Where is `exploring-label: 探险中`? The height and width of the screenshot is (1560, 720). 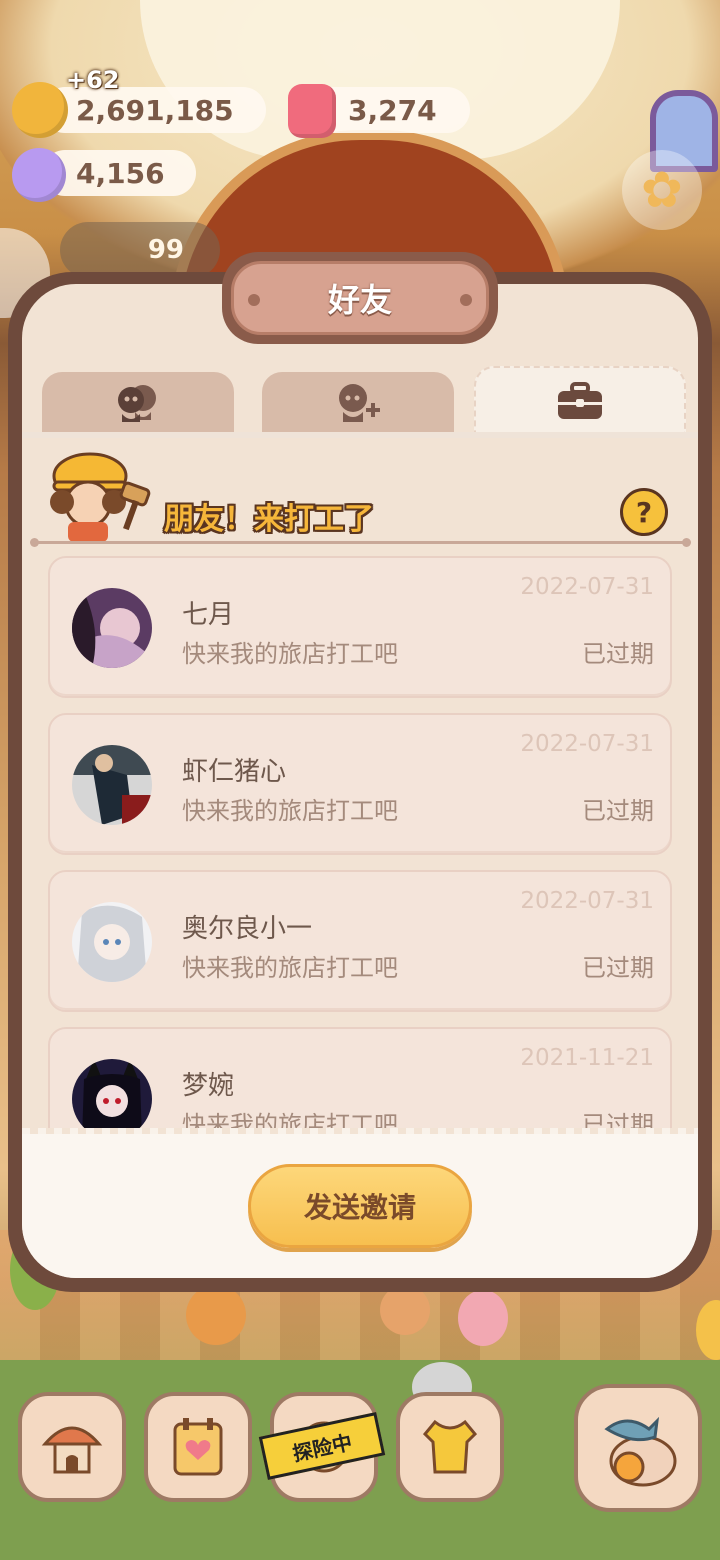 exploring-label: 探险中 is located at coordinates (322, 1447).